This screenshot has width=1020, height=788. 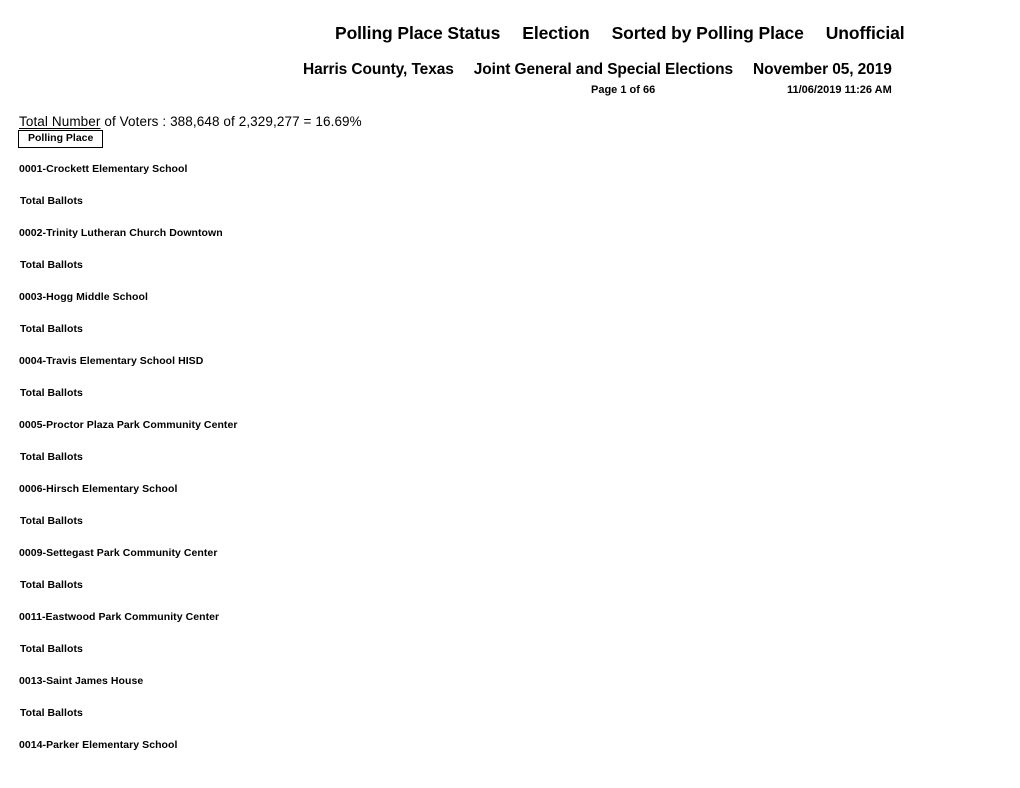 I want to click on column-header-polling-place-label: Polling Place, so click(x=61, y=138).